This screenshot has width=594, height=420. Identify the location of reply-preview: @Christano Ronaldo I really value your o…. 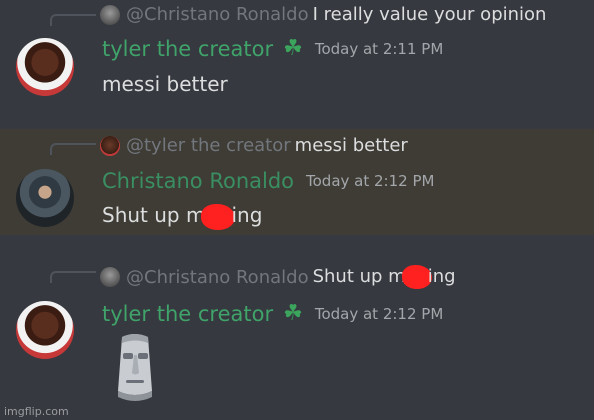
(323, 14).